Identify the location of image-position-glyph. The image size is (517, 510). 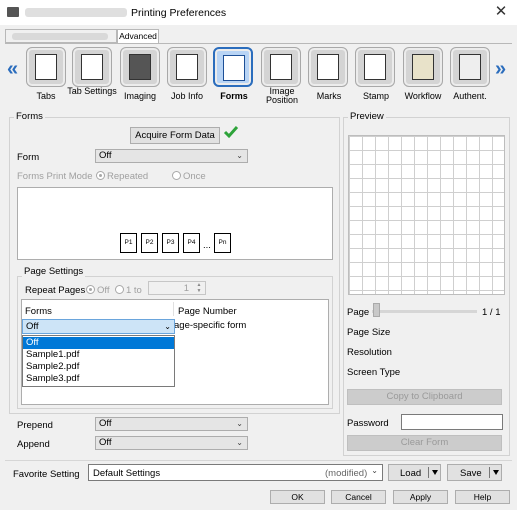
(281, 67).